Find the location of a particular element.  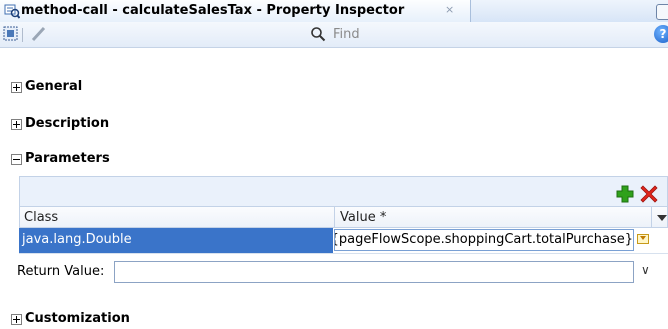

property-inspector-icon is located at coordinates (12, 11).